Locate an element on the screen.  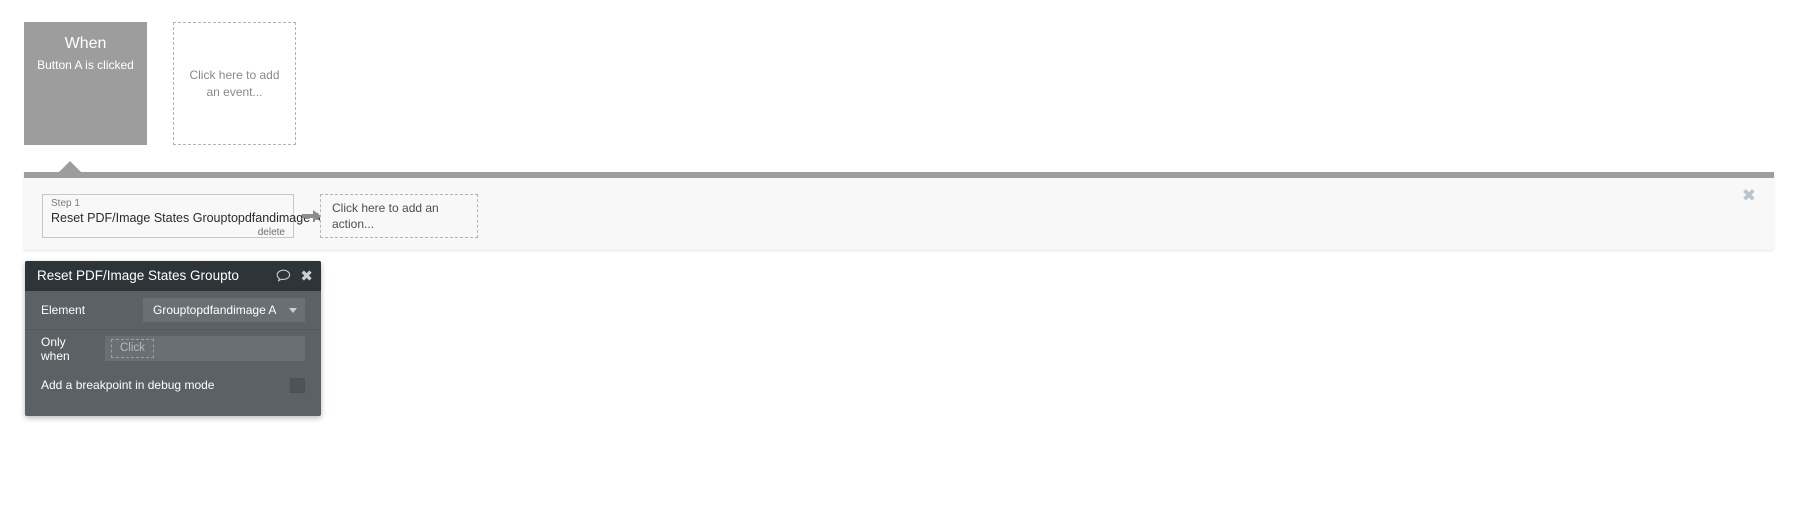
property-editor-header: Reset PDF/Image States Groupto ✖ is located at coordinates (173, 276).